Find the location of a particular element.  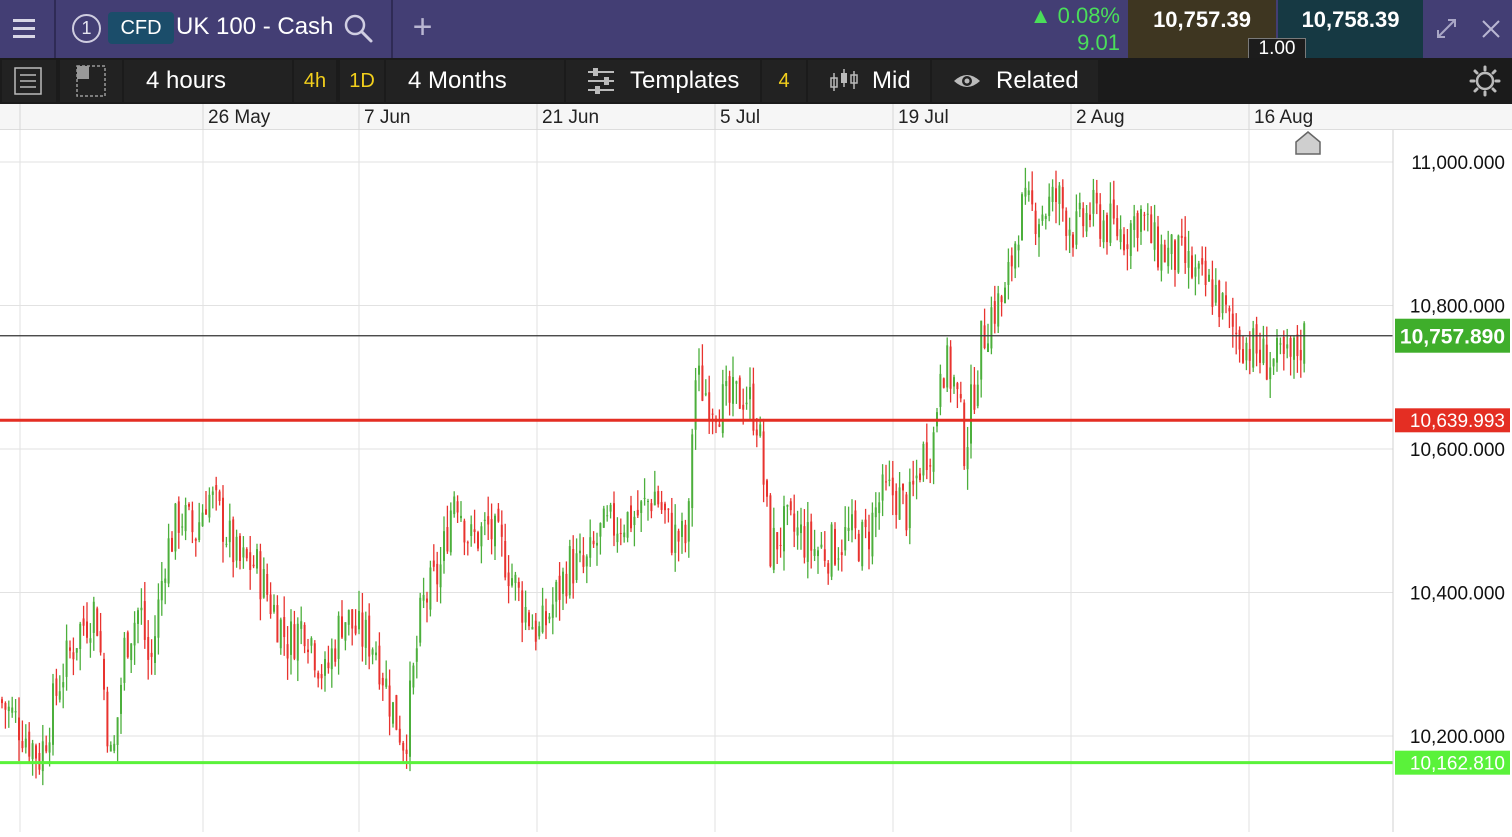

expand-arrows-icon is located at coordinates (1446, 28).